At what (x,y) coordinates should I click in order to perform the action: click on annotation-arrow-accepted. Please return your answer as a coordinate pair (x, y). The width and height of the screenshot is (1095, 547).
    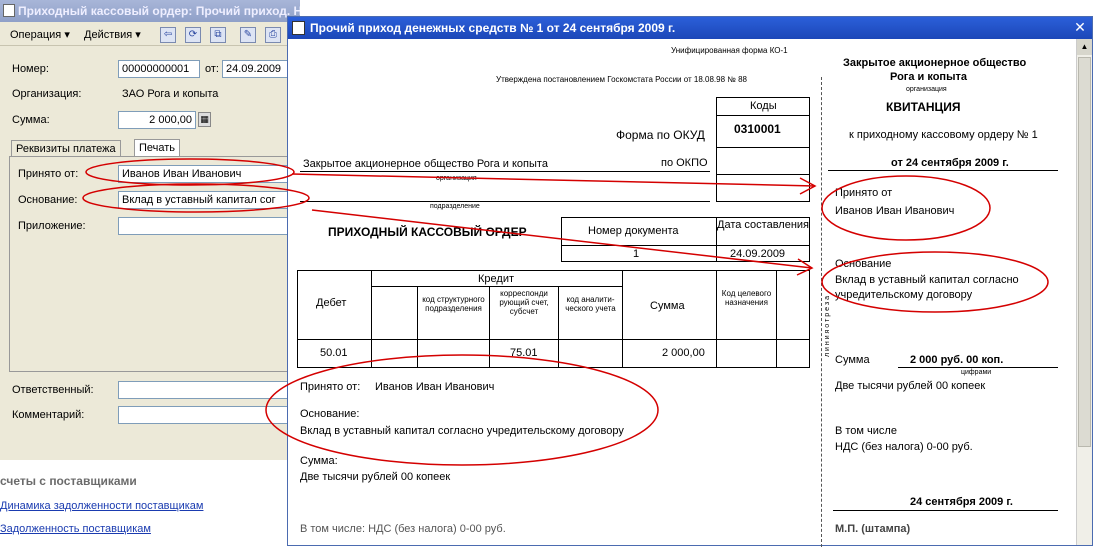
    Looking at the image, I should click on (553, 180).